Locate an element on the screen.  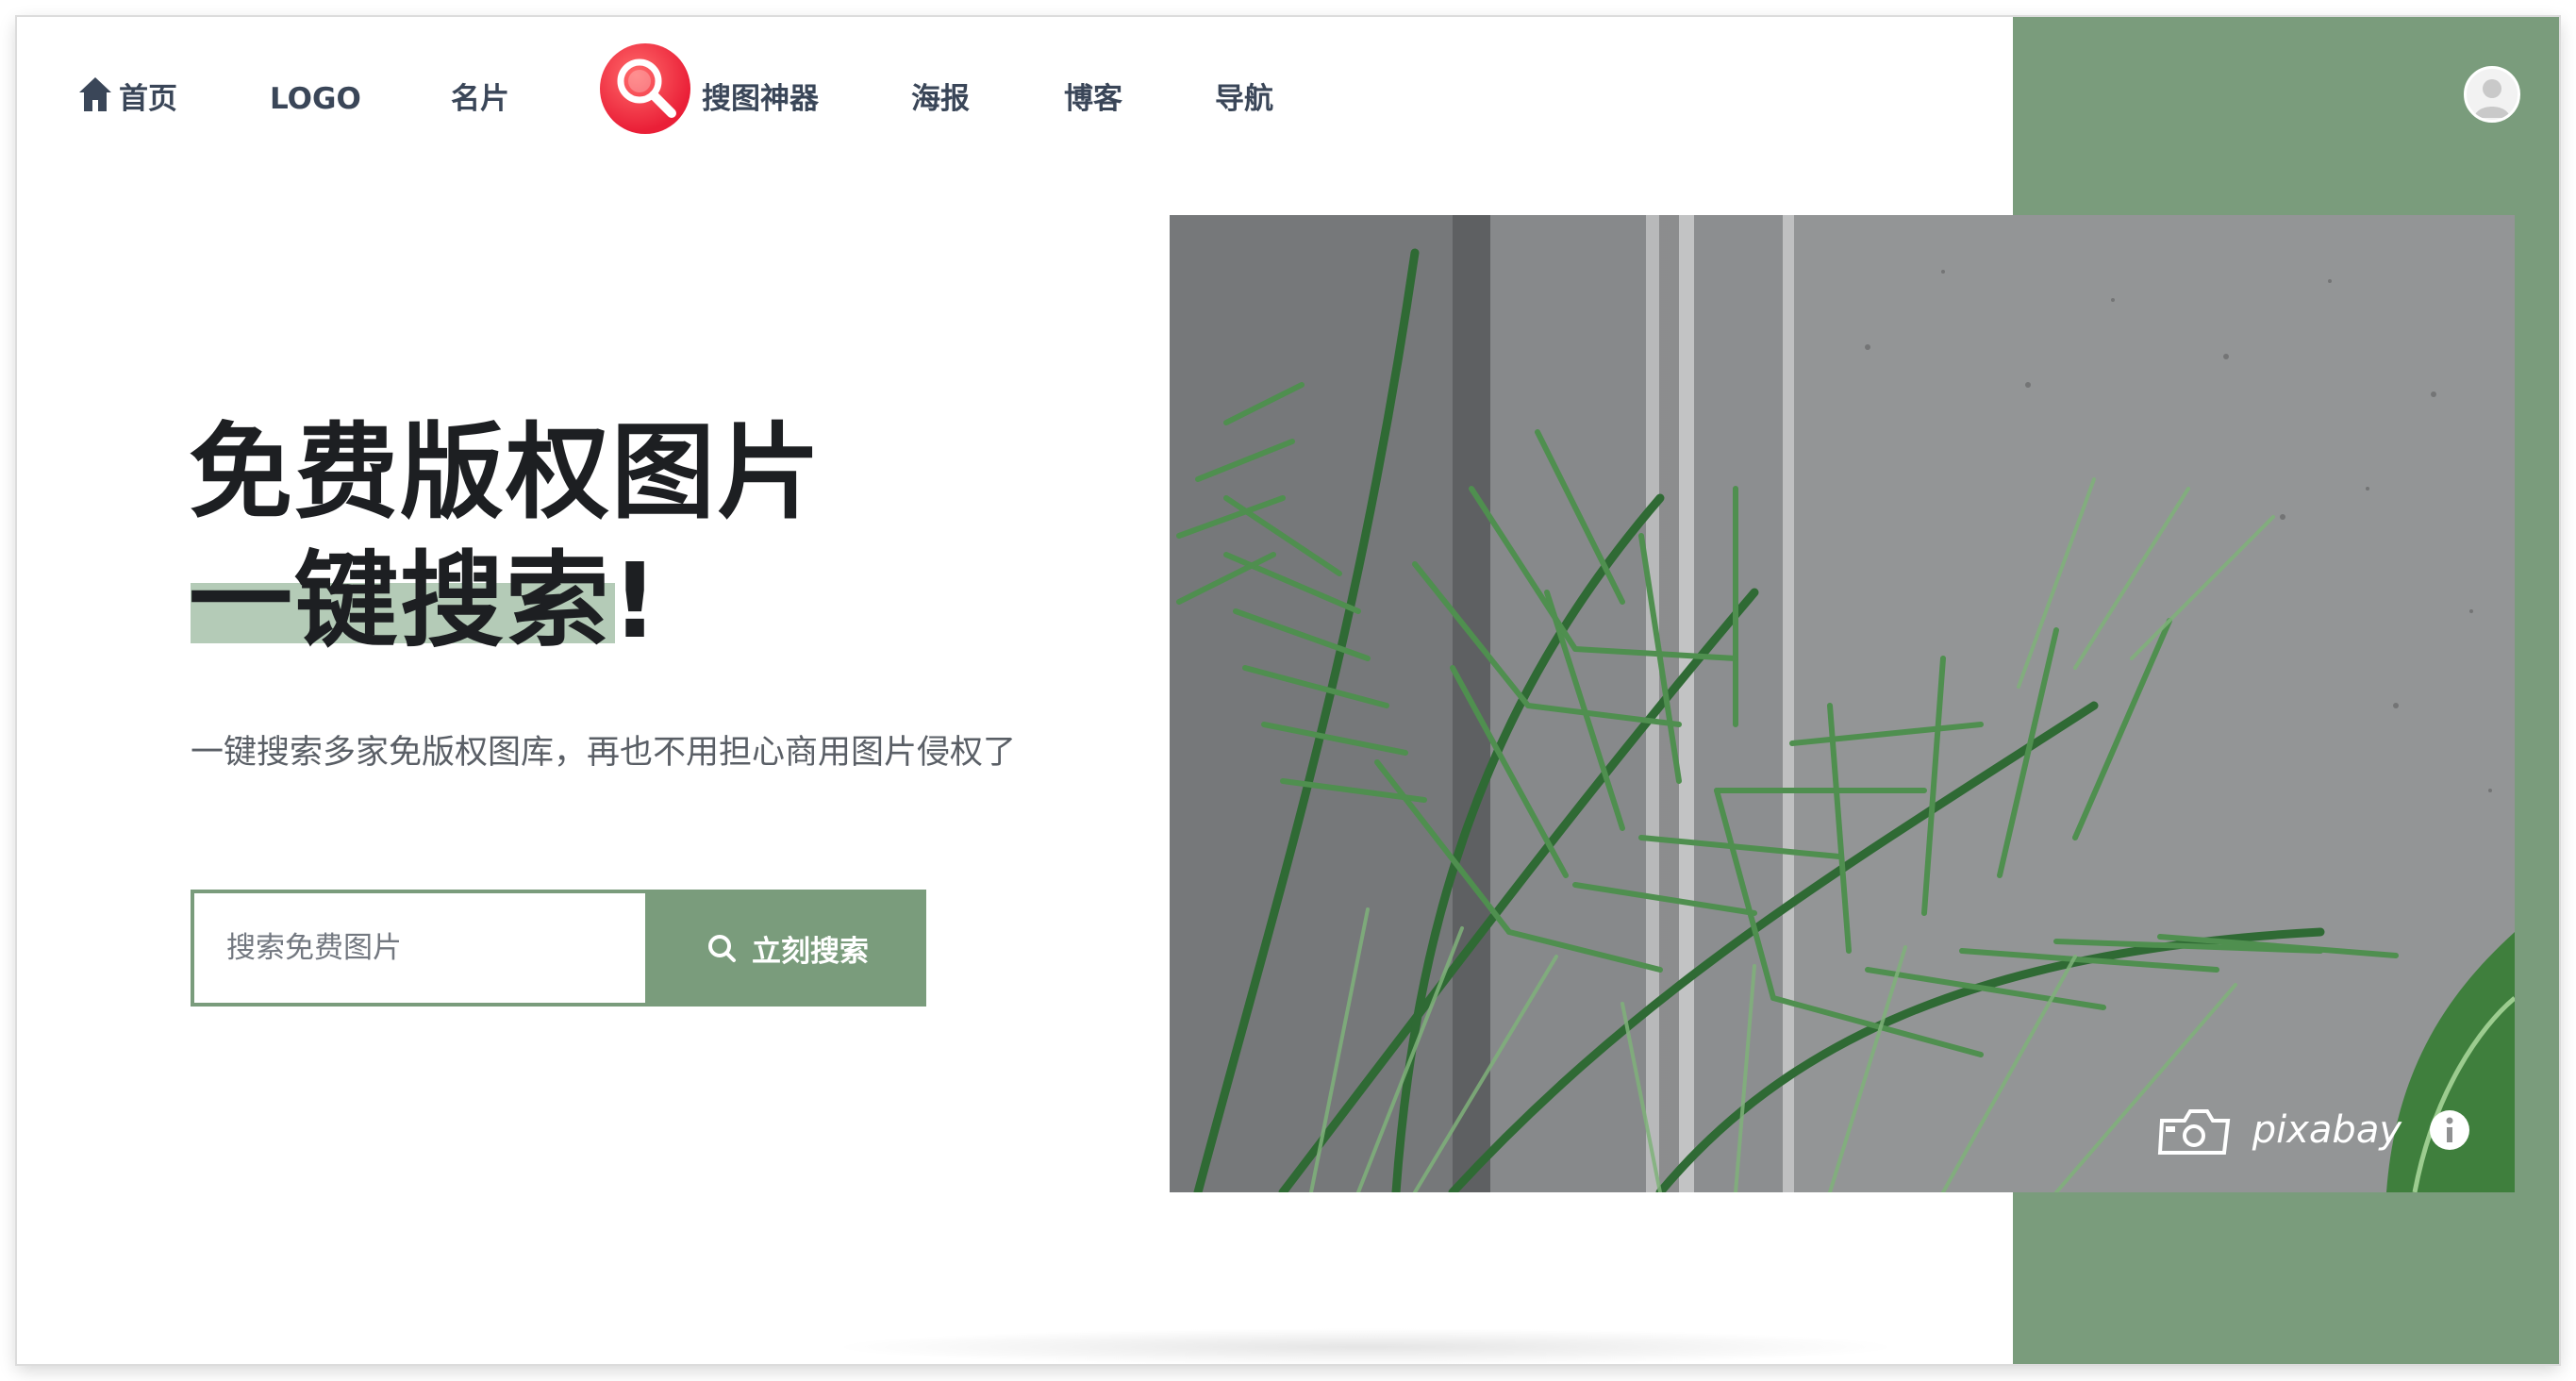
pixabay-watermark: pixabay is located at coordinates (2314, 1130).